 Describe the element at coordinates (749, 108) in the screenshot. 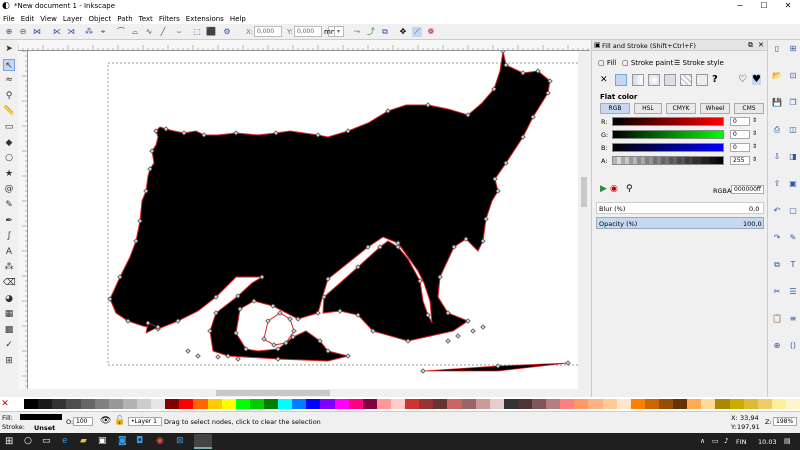

I see `mode-cms-tab: CMS` at that location.